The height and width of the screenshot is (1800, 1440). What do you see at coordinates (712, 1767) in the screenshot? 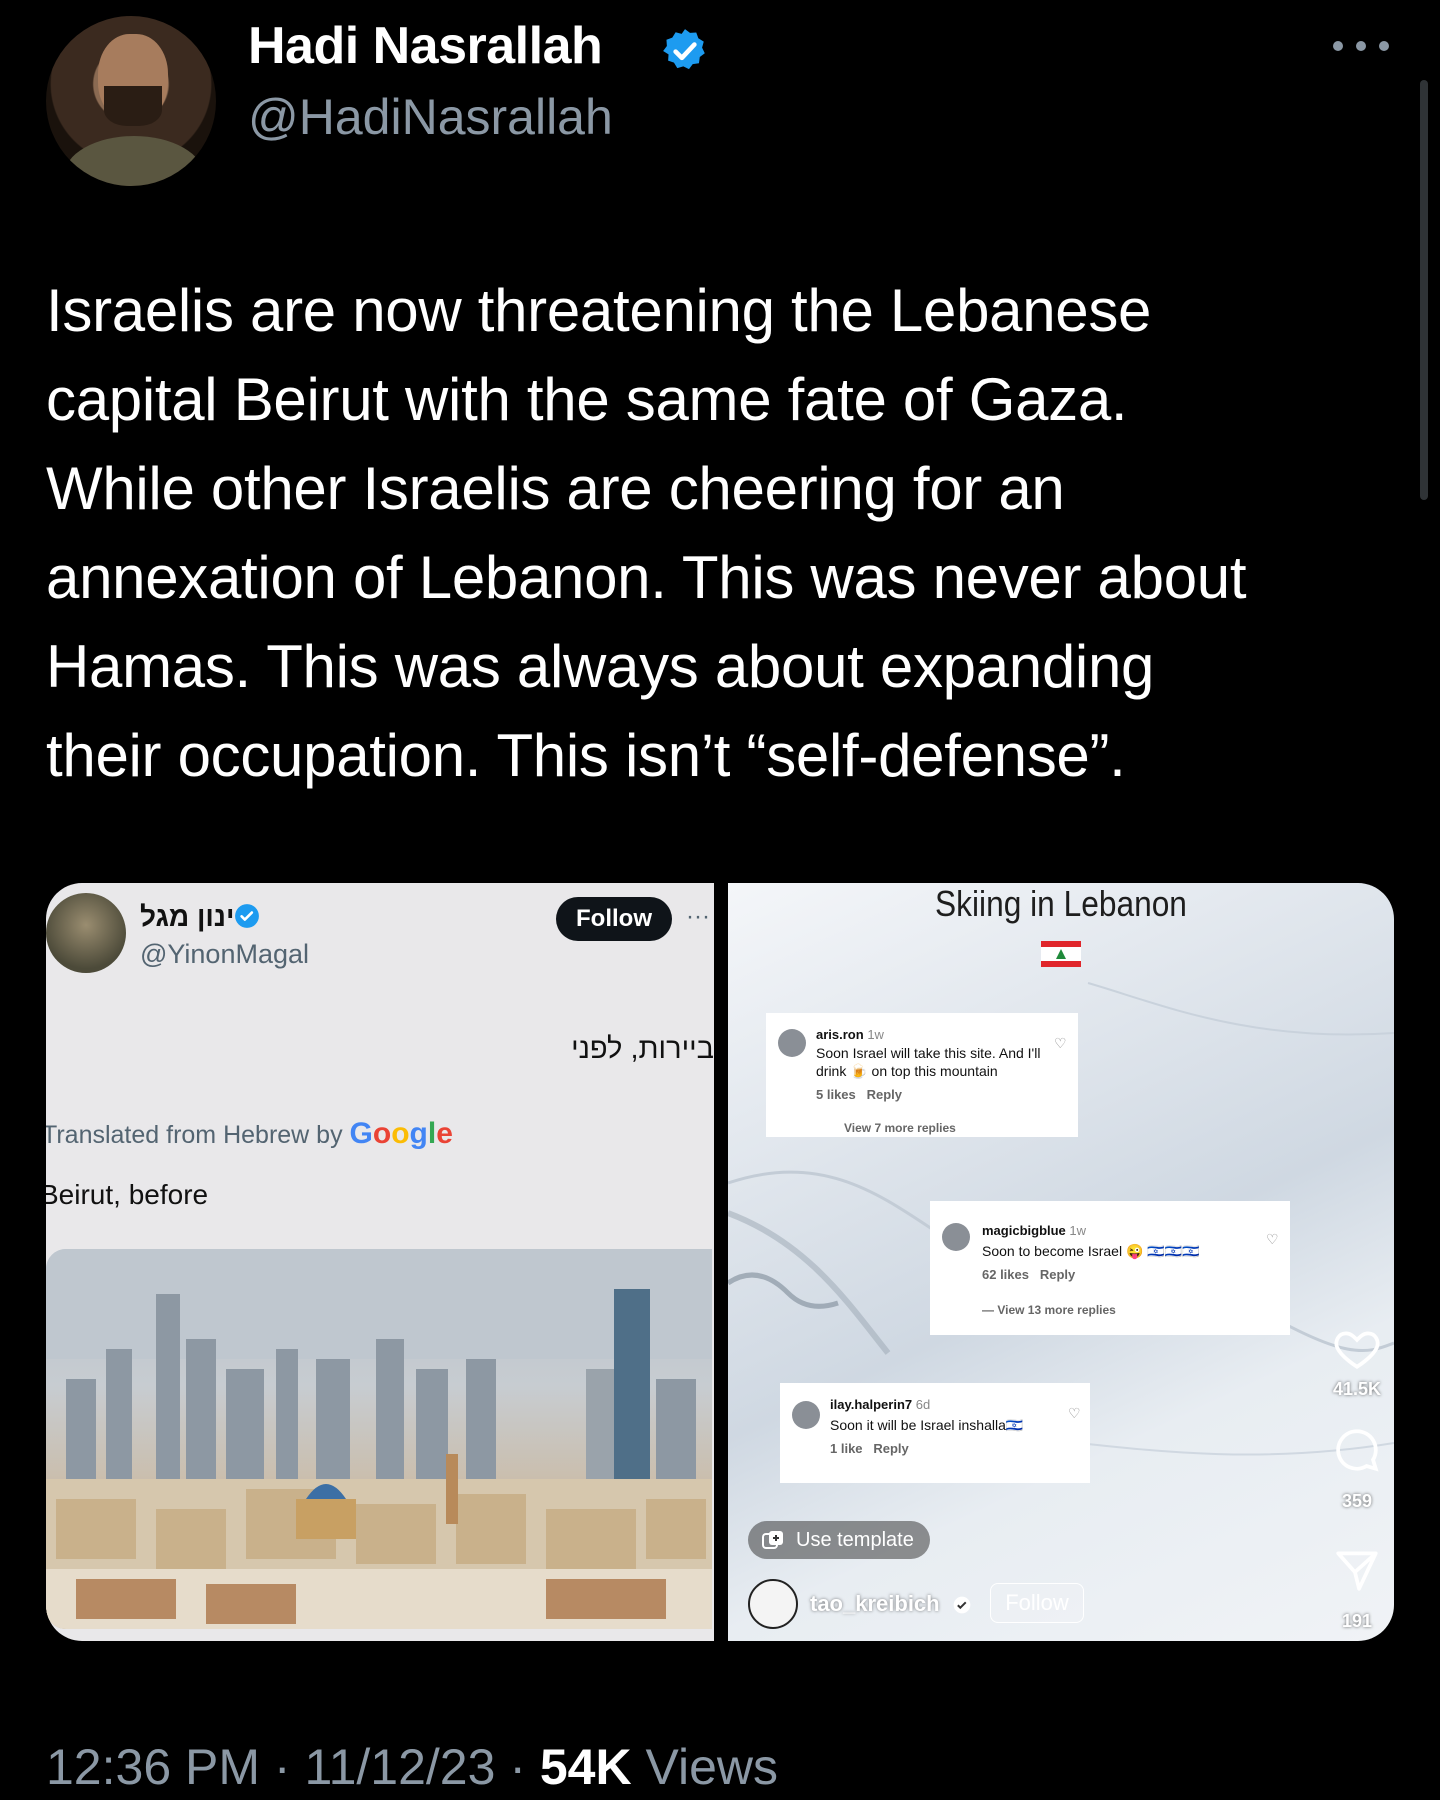
I see `views-label: Views` at bounding box center [712, 1767].